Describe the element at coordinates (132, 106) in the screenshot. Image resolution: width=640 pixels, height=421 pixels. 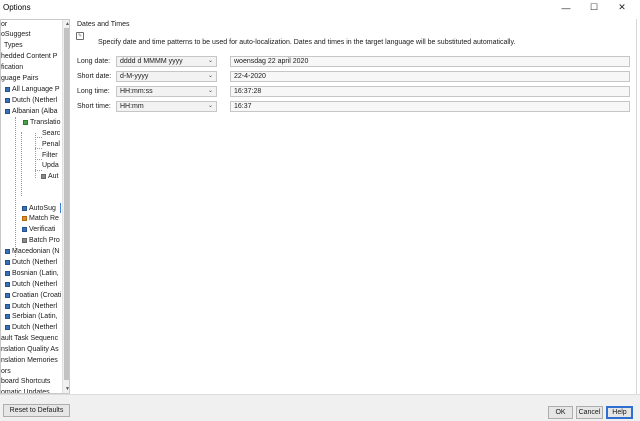
I see `short-time-pattern-value: HH:mm` at that location.